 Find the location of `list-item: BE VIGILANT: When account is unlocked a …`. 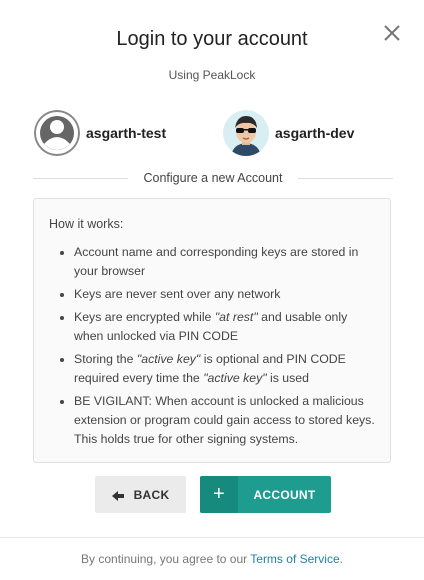

list-item: BE VIGILANT: When account is unlocked a … is located at coordinates (226, 420).